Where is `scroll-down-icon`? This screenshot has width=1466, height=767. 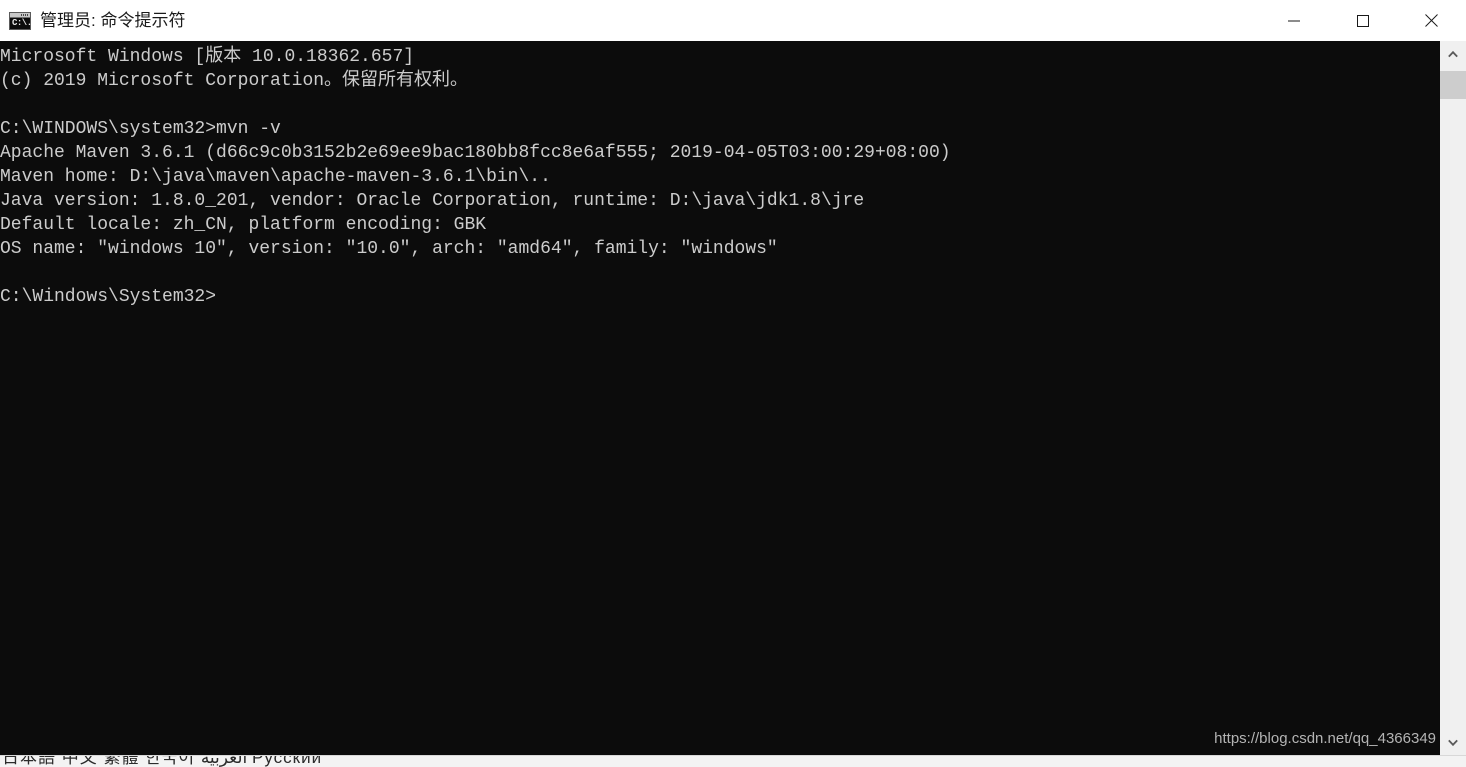 scroll-down-icon is located at coordinates (1453, 742).